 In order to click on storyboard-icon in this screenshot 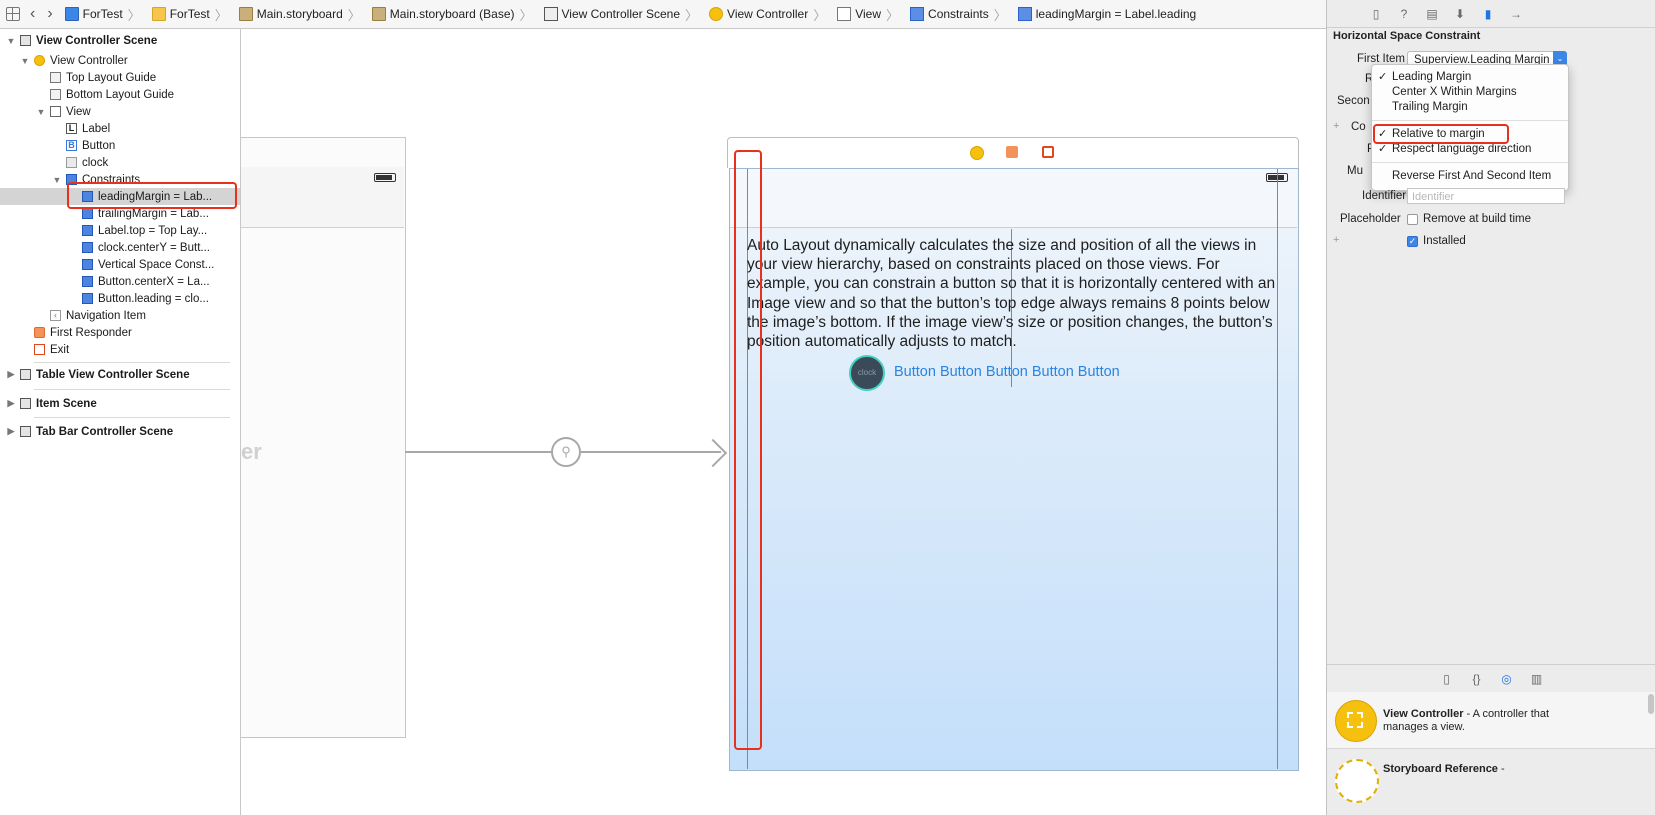, I will do `click(378, 14)`.